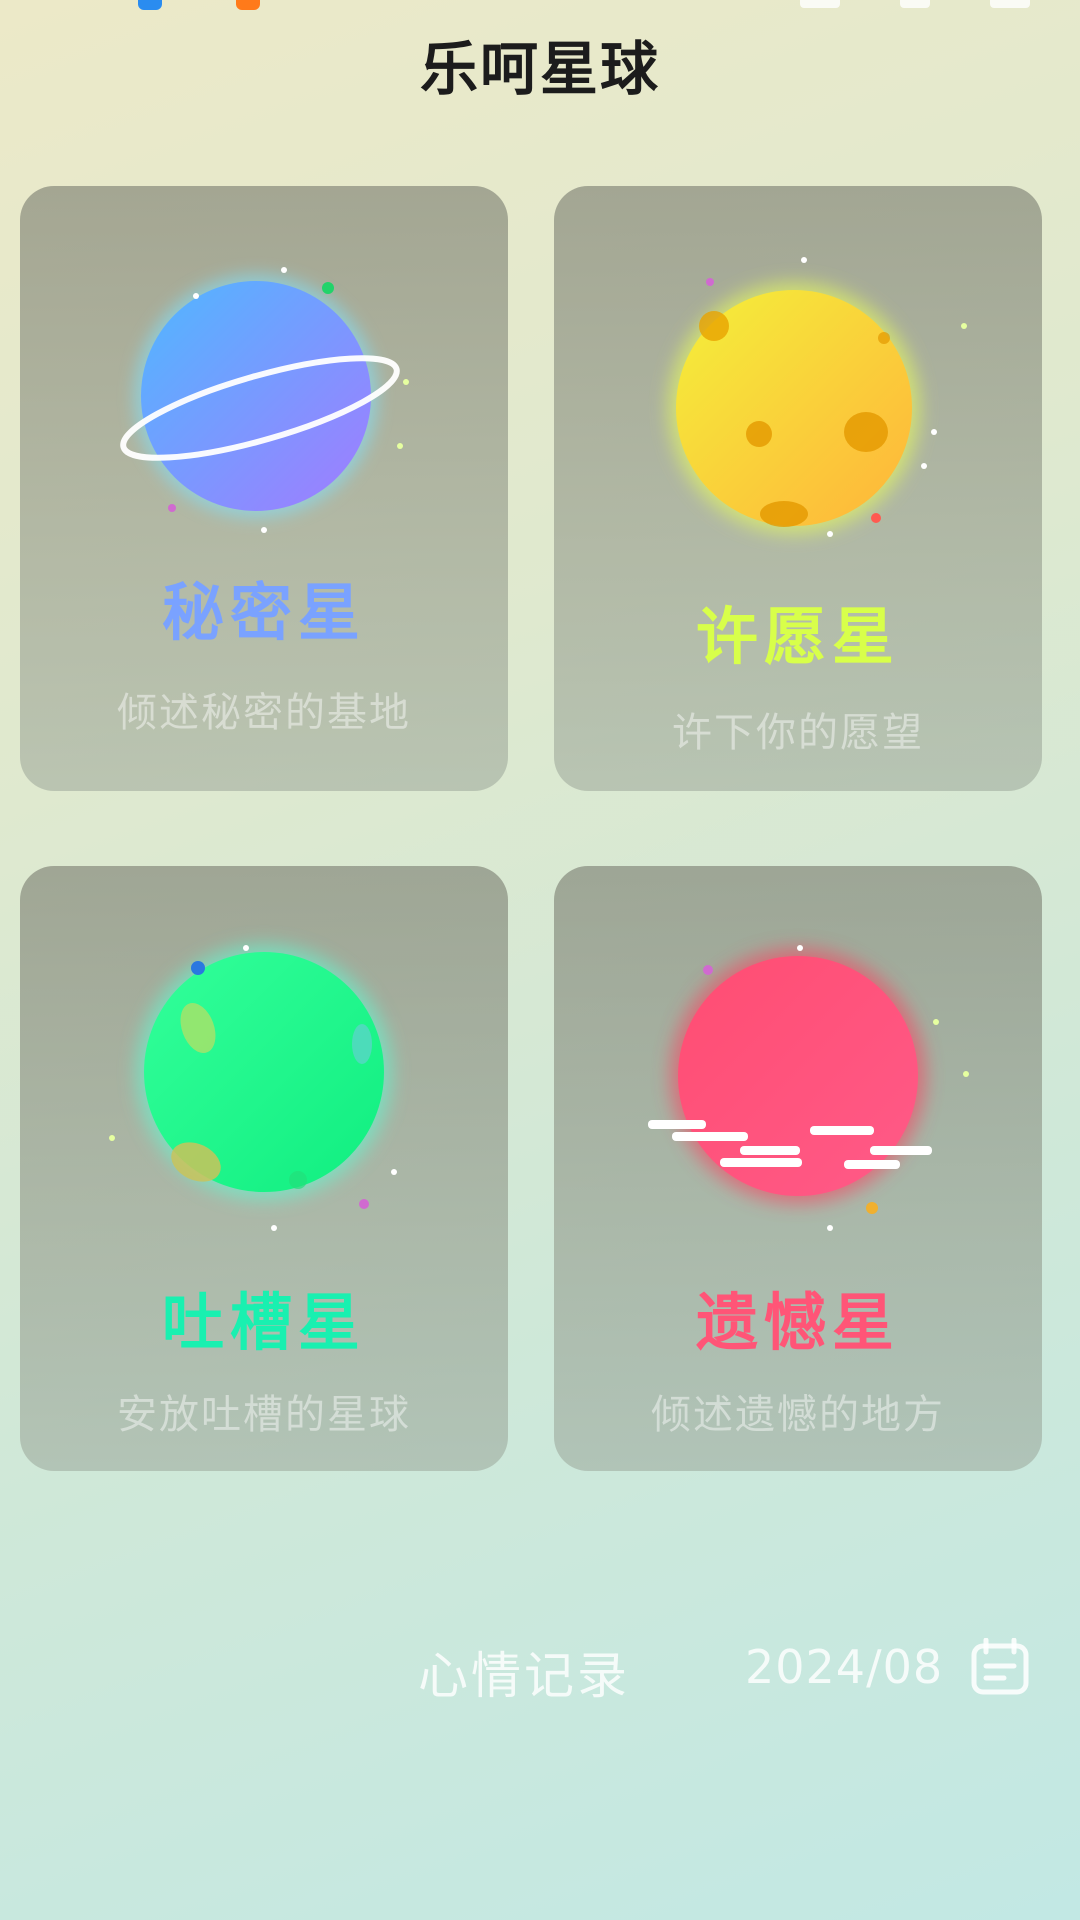 The height and width of the screenshot is (1920, 1080). I want to click on card-rant-planet: 吐槽星 安放吐槽的星球, so click(264, 1168).